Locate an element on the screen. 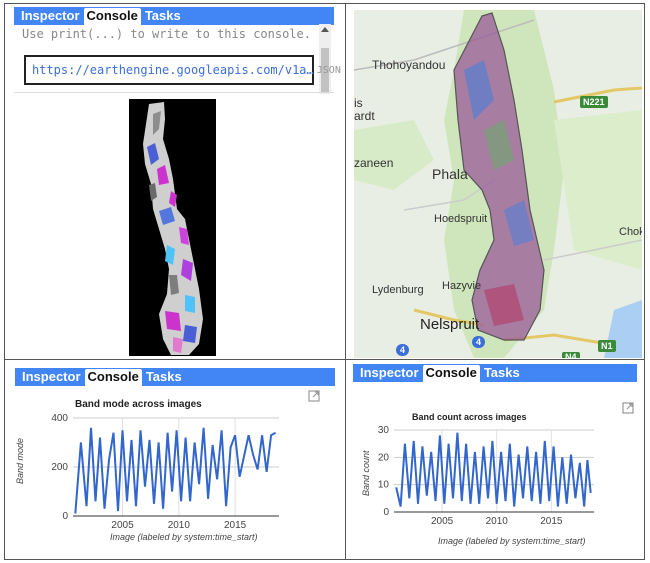 This screenshot has height=563, width=650. road-shield-n221: N221 is located at coordinates (594, 102).